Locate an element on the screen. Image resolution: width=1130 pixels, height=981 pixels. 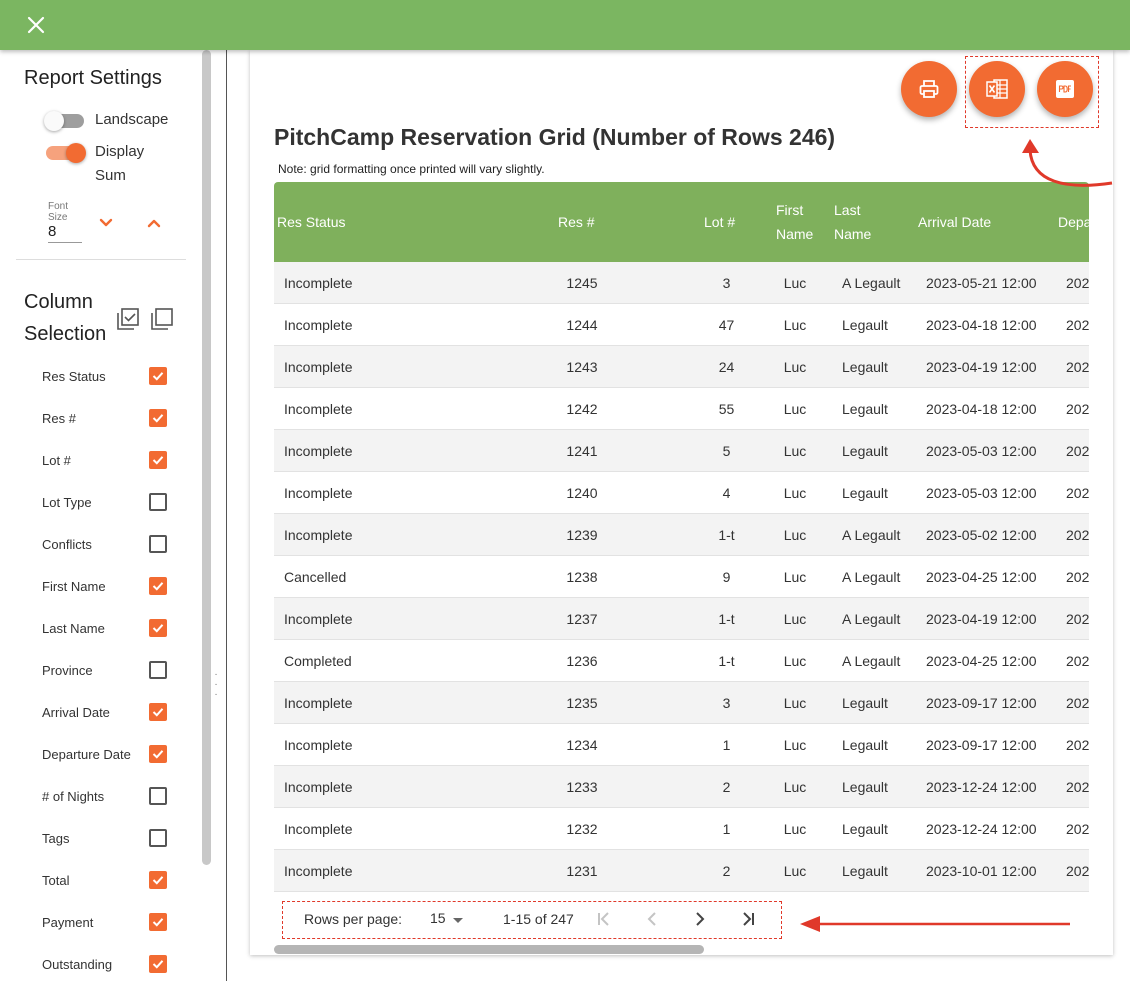
rows-per-page-select: 15 is located at coordinates (438, 918).